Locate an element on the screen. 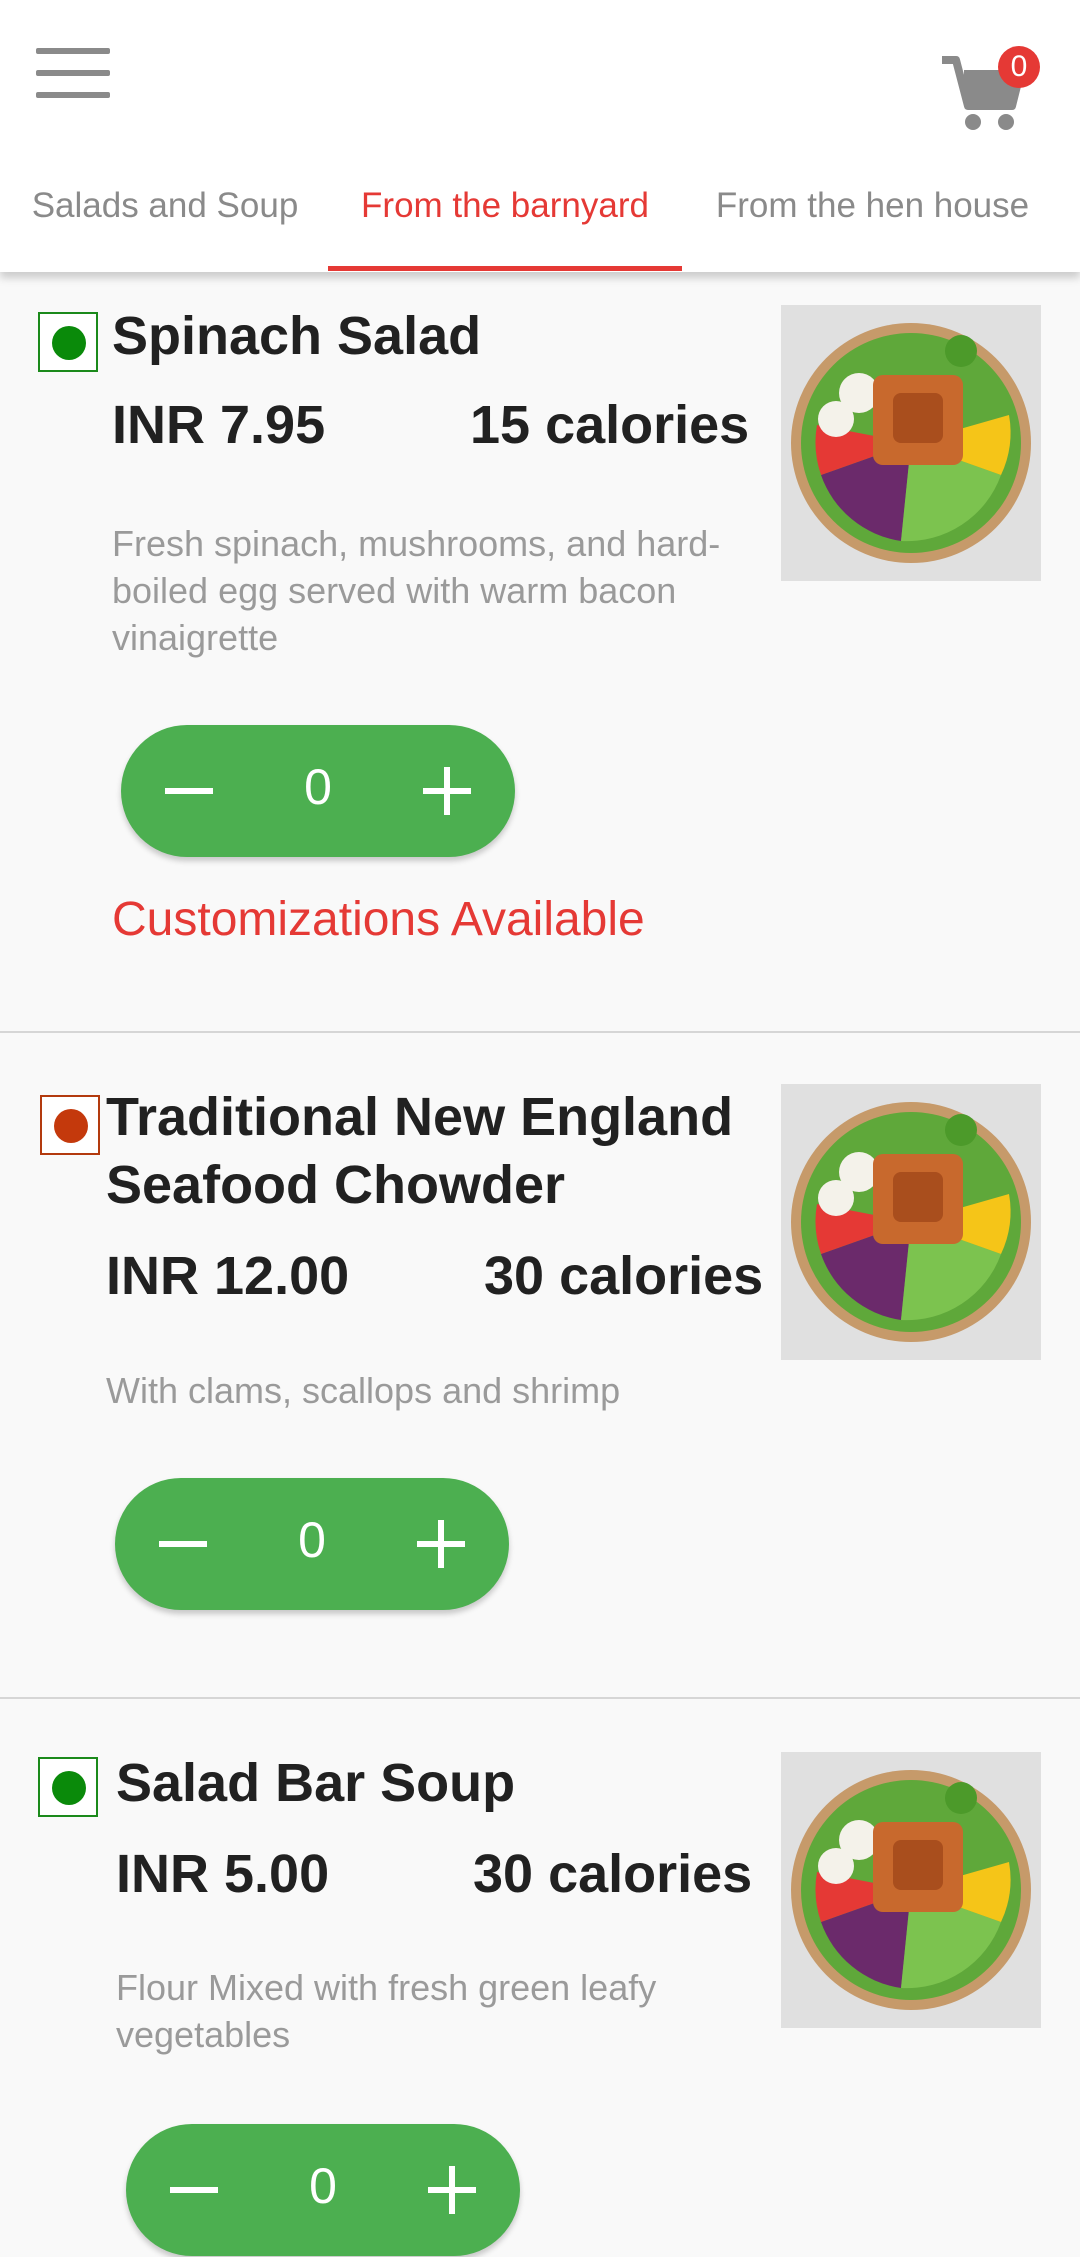  item-price: INR 7.95 is located at coordinates (219, 425).